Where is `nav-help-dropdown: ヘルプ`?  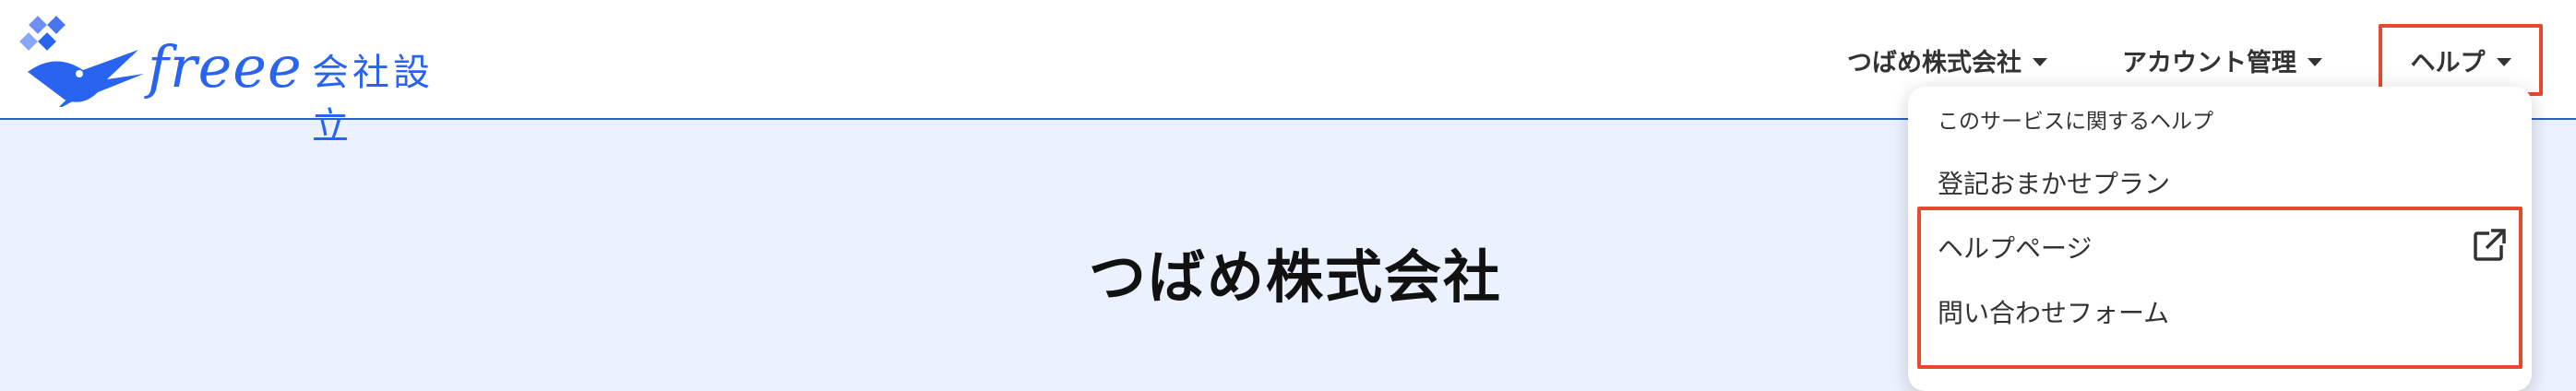 nav-help-dropdown: ヘルプ is located at coordinates (2461, 60).